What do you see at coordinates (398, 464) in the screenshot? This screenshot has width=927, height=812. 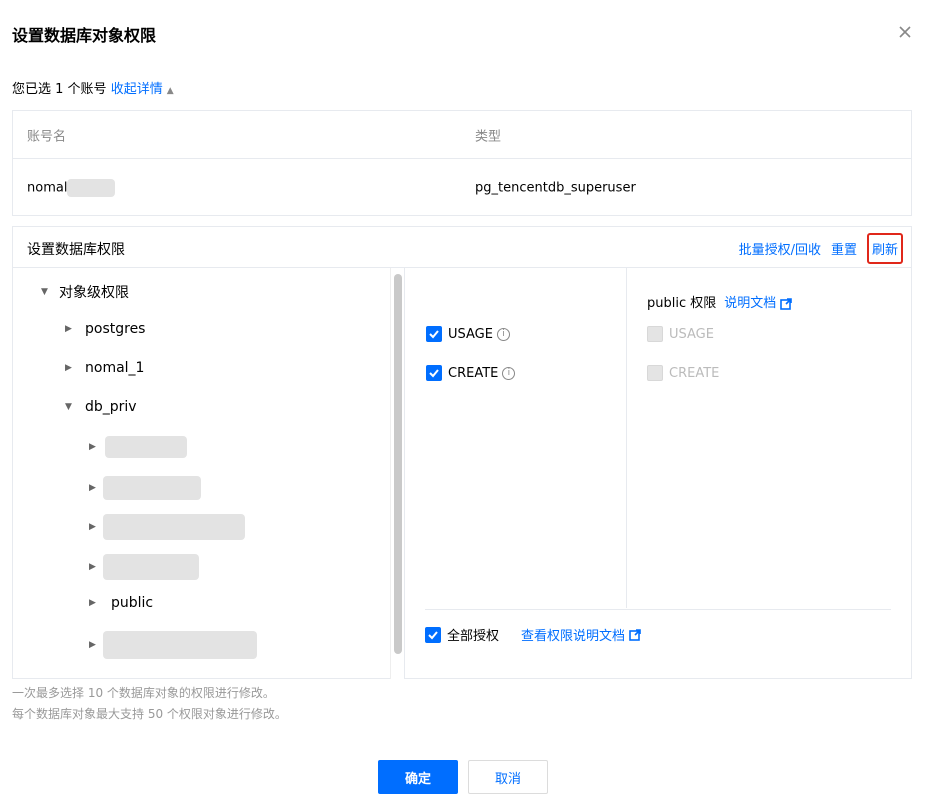 I see `scrollbar-thumb` at bounding box center [398, 464].